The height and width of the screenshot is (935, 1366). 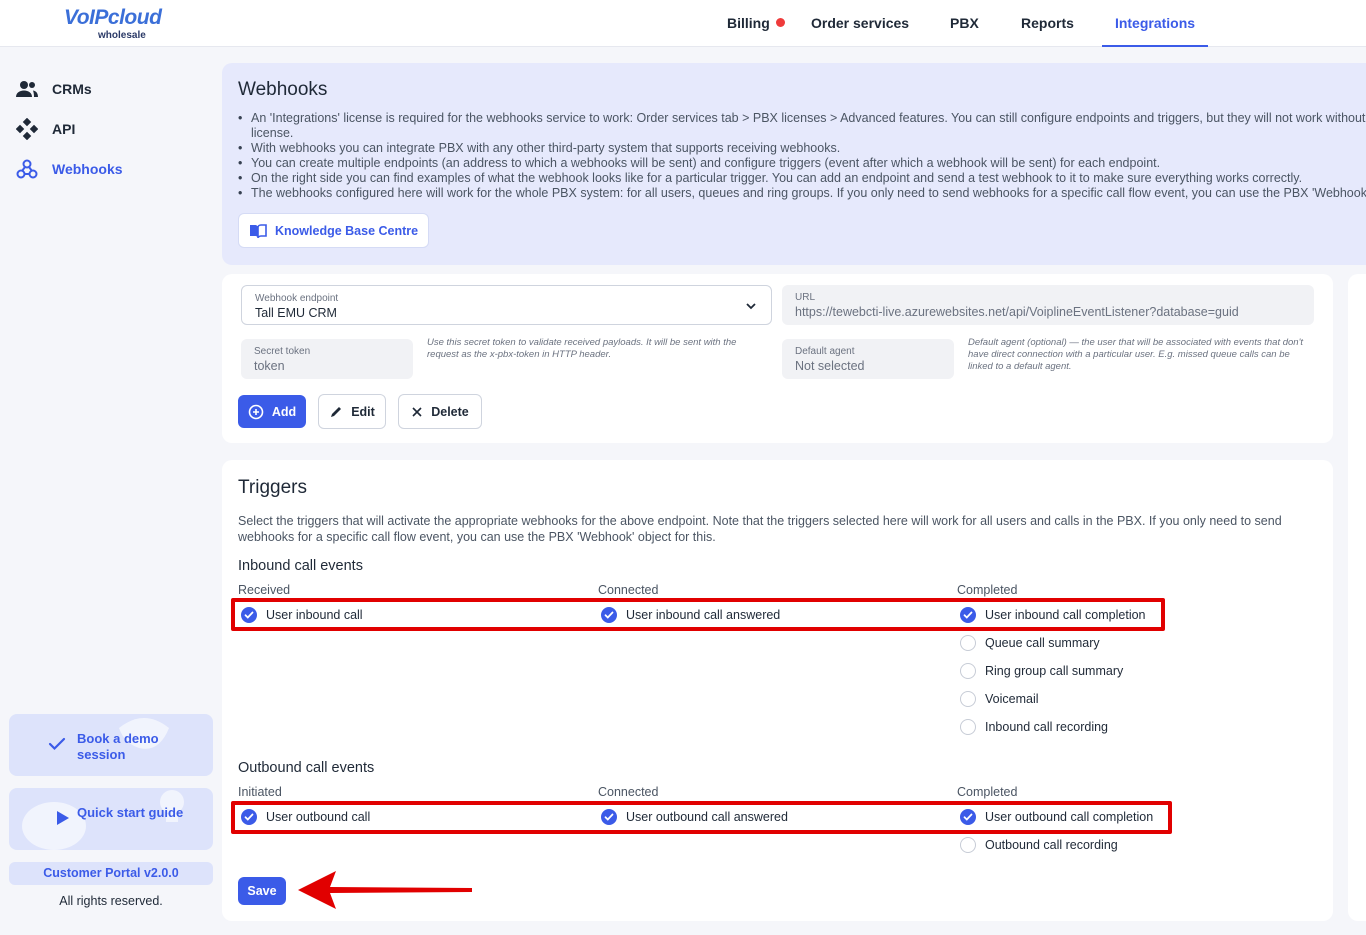 What do you see at coordinates (868, 359) in the screenshot?
I see `default-agent-field: Default agent Not selected` at bounding box center [868, 359].